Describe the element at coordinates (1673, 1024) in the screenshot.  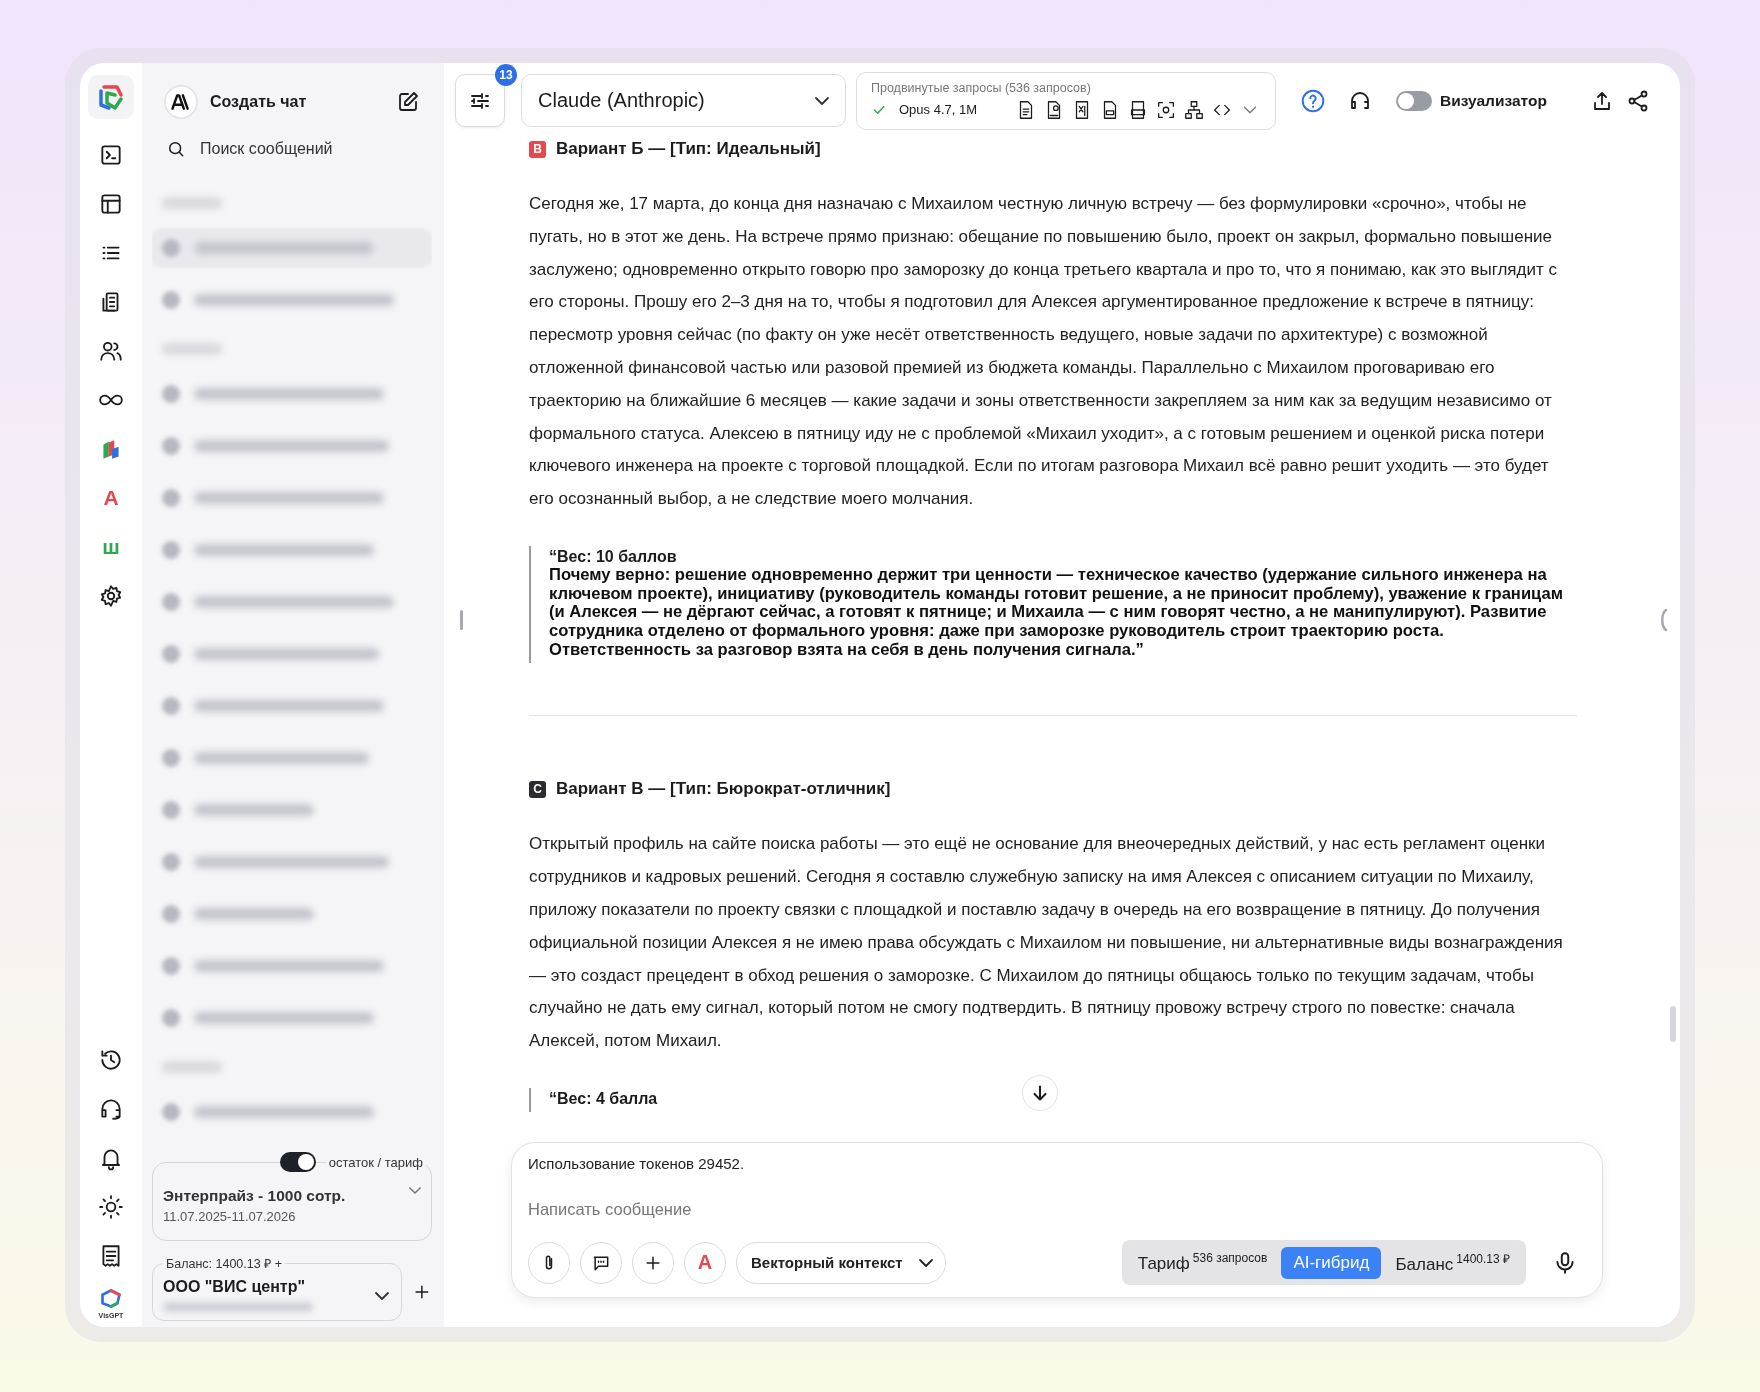
I see `scrollbar-thumb` at that location.